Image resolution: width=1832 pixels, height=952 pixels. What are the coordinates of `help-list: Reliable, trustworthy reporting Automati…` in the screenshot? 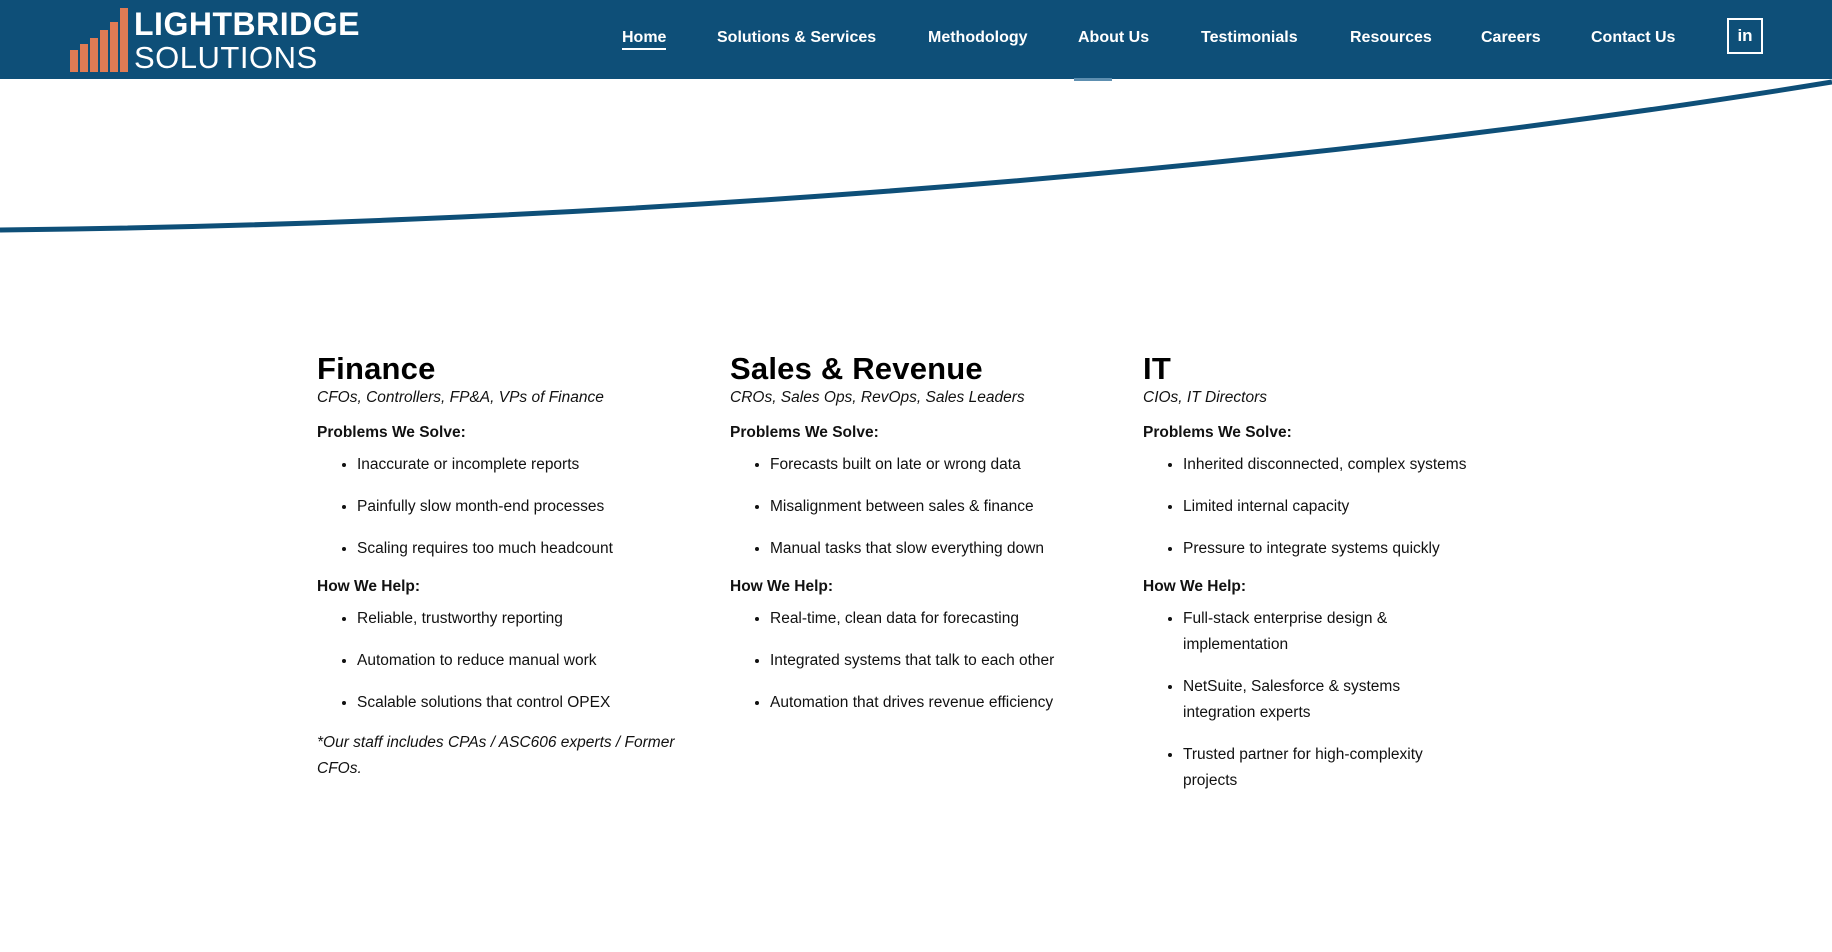 It's located at (512, 661).